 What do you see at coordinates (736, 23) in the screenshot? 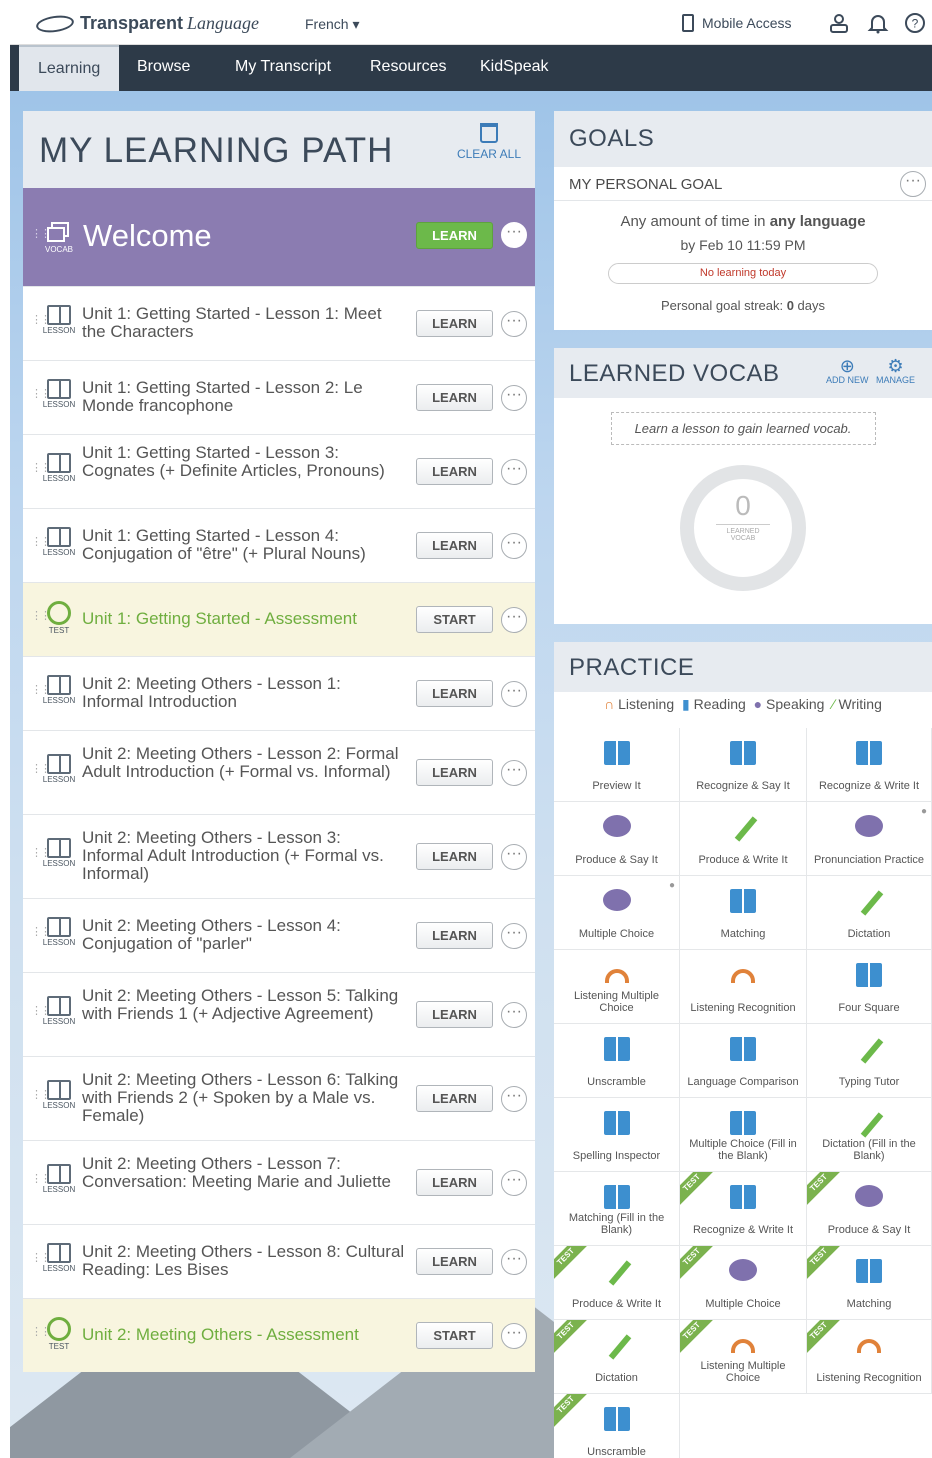
I see `mobile-access-link: Mobile Access` at bounding box center [736, 23].